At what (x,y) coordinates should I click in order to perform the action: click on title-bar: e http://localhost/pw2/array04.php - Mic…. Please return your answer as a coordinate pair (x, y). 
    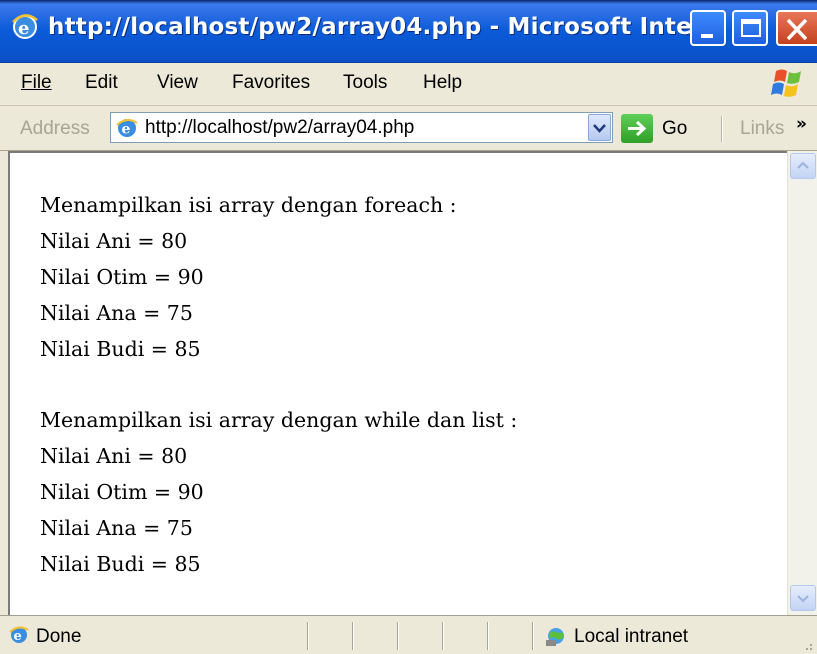
    Looking at the image, I should click on (408, 31).